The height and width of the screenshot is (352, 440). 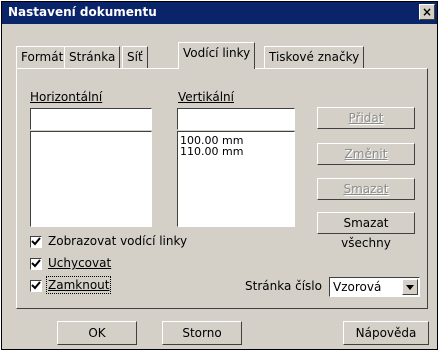 What do you see at coordinates (206, 97) in the screenshot?
I see `vertical-label: Vertikální` at bounding box center [206, 97].